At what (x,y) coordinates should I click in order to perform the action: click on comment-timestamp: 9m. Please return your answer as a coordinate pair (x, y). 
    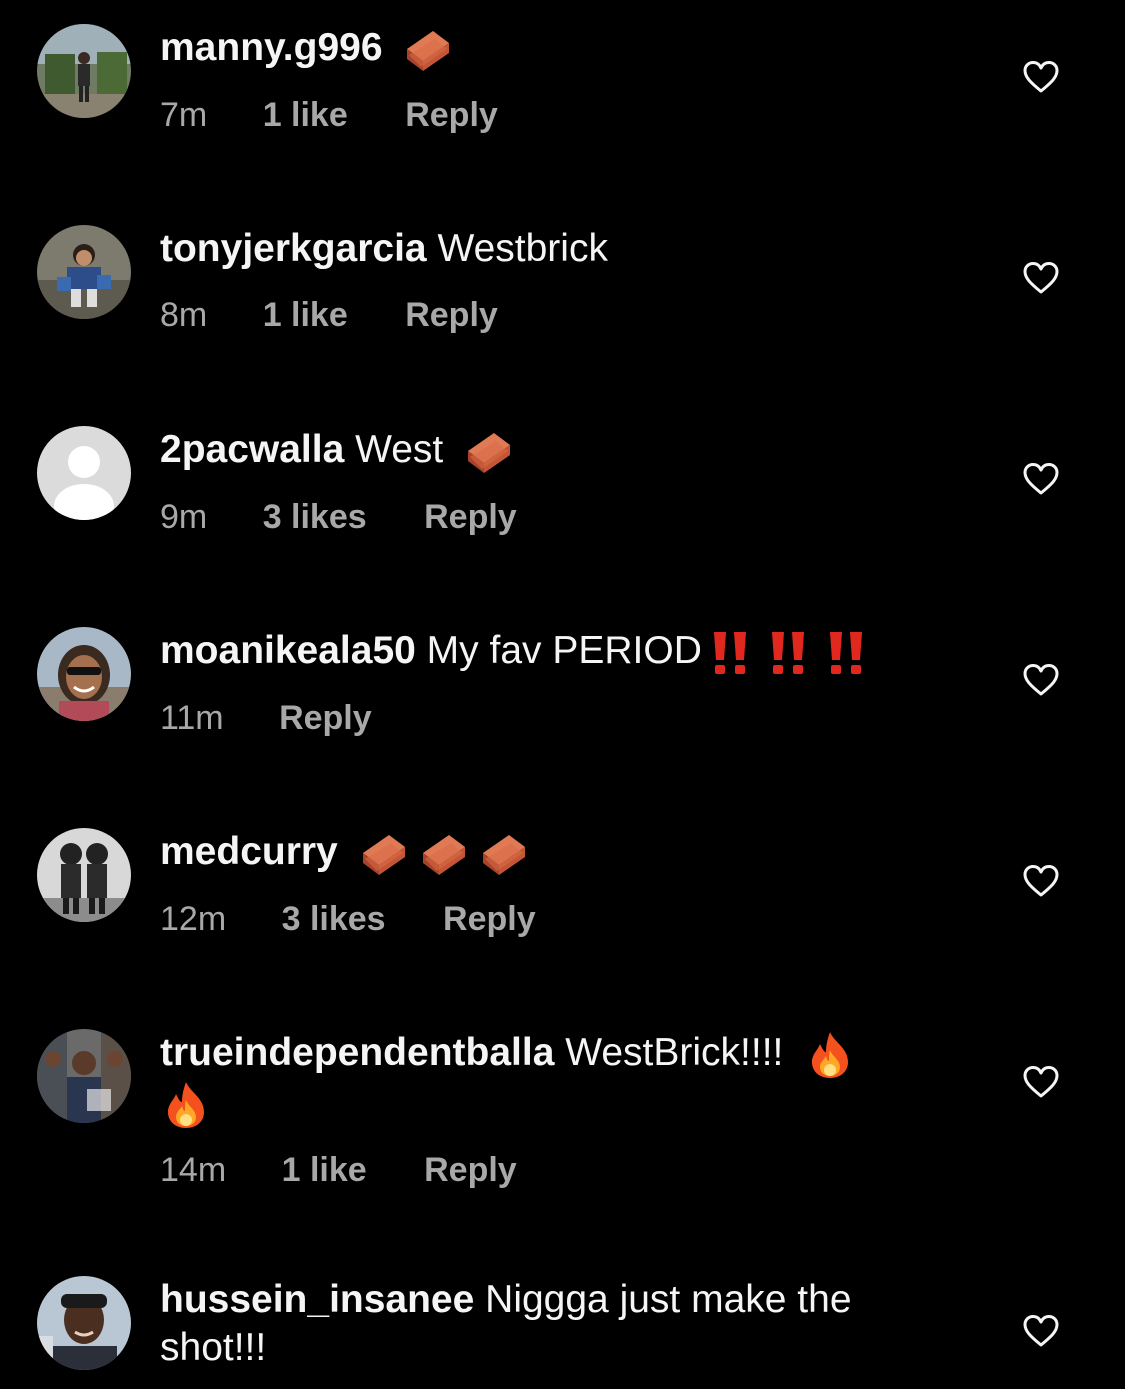
    Looking at the image, I should click on (184, 516).